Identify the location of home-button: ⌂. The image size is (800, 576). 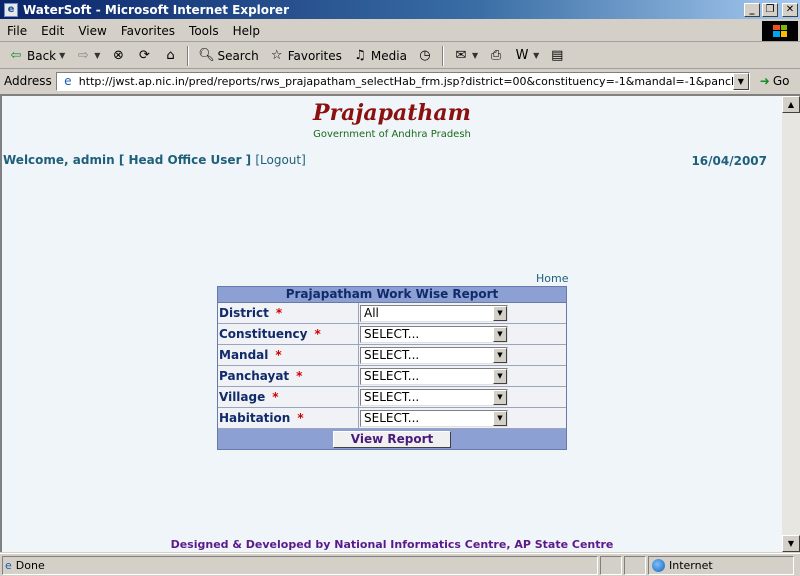
(170, 56).